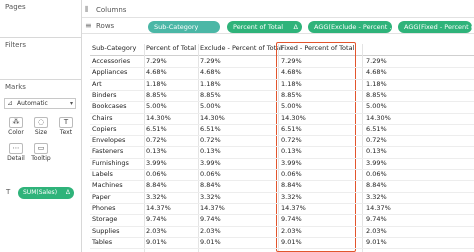 This screenshot has height=252, width=474. I want to click on detail-button: ⋯ Detail, so click(16, 154).